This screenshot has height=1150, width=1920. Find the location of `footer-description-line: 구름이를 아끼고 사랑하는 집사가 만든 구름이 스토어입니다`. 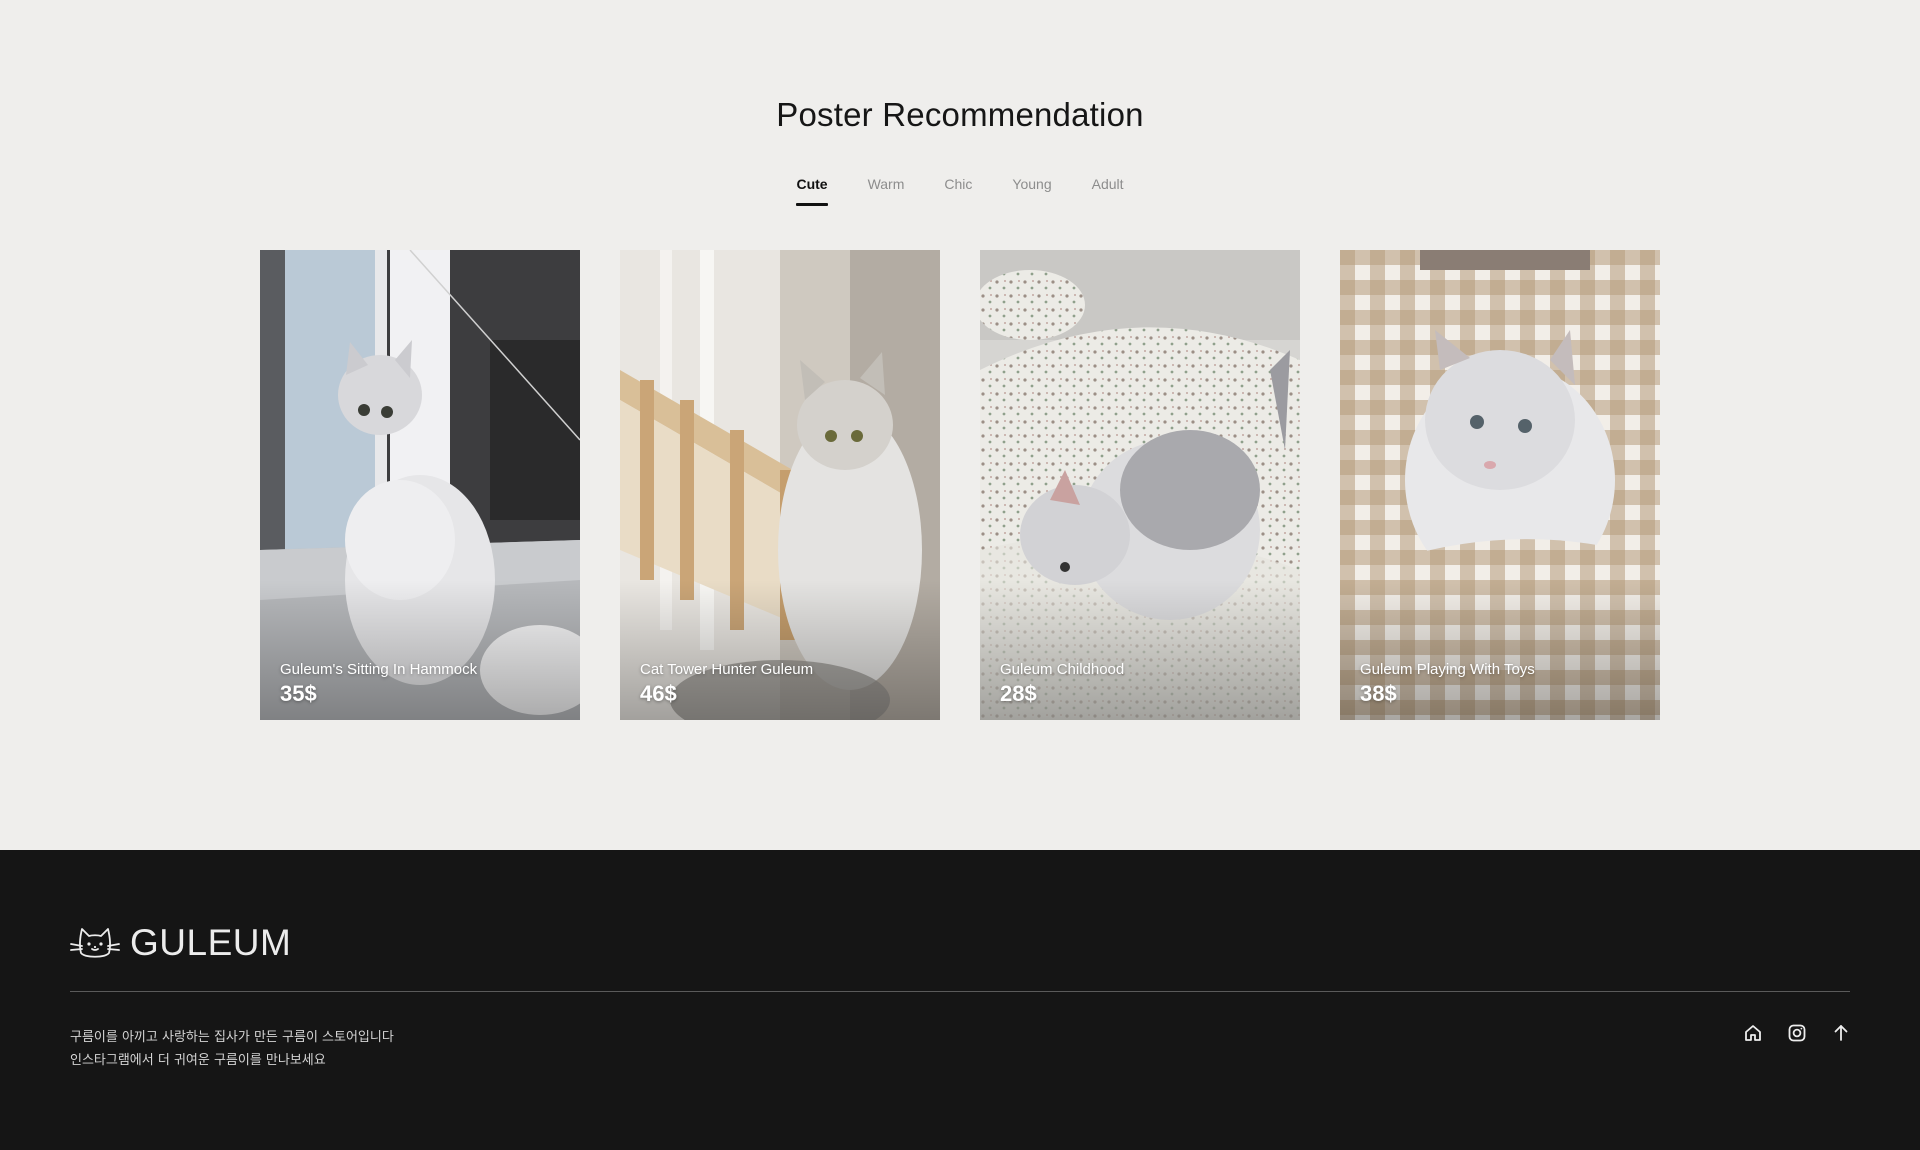

footer-description-line: 구름이를 아끼고 사랑하는 집사가 만든 구름이 스토어입니다 is located at coordinates (232, 1037).